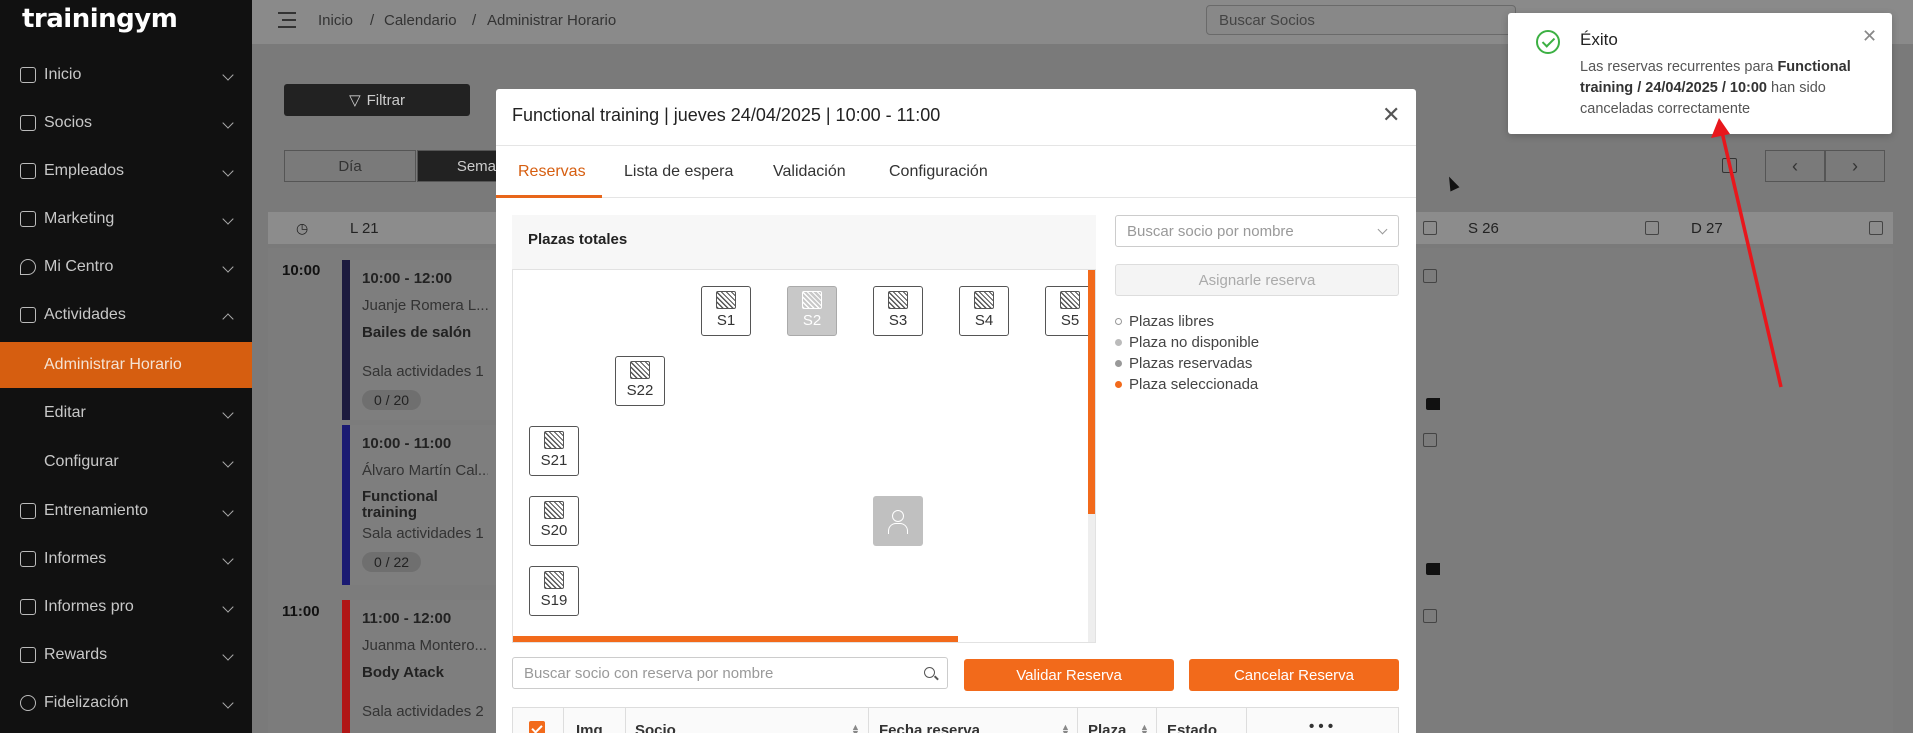 The width and height of the screenshot is (1913, 733). What do you see at coordinates (335, 20) in the screenshot?
I see `breadcrumb-inicio: Inicio` at bounding box center [335, 20].